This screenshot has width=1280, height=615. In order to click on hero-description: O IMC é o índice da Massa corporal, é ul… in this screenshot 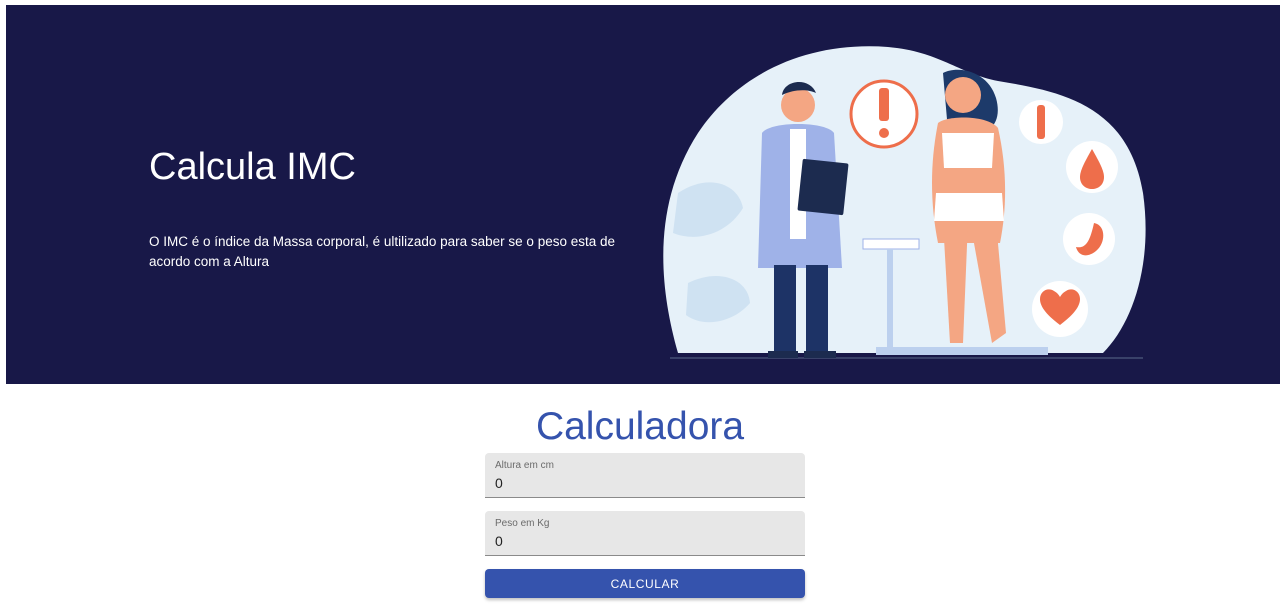, I will do `click(382, 251)`.